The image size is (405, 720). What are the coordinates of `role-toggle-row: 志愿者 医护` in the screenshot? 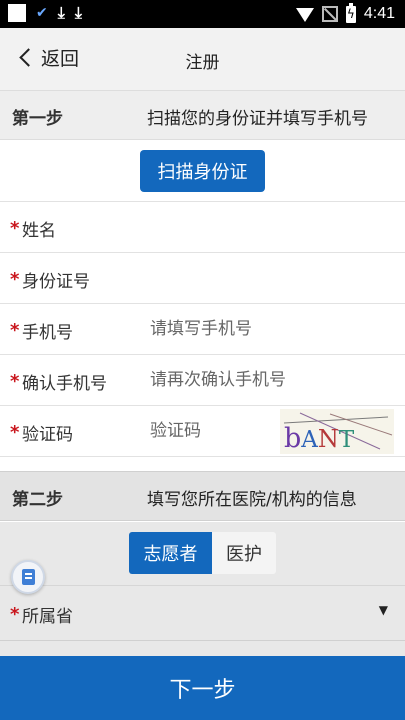 It's located at (202, 554).